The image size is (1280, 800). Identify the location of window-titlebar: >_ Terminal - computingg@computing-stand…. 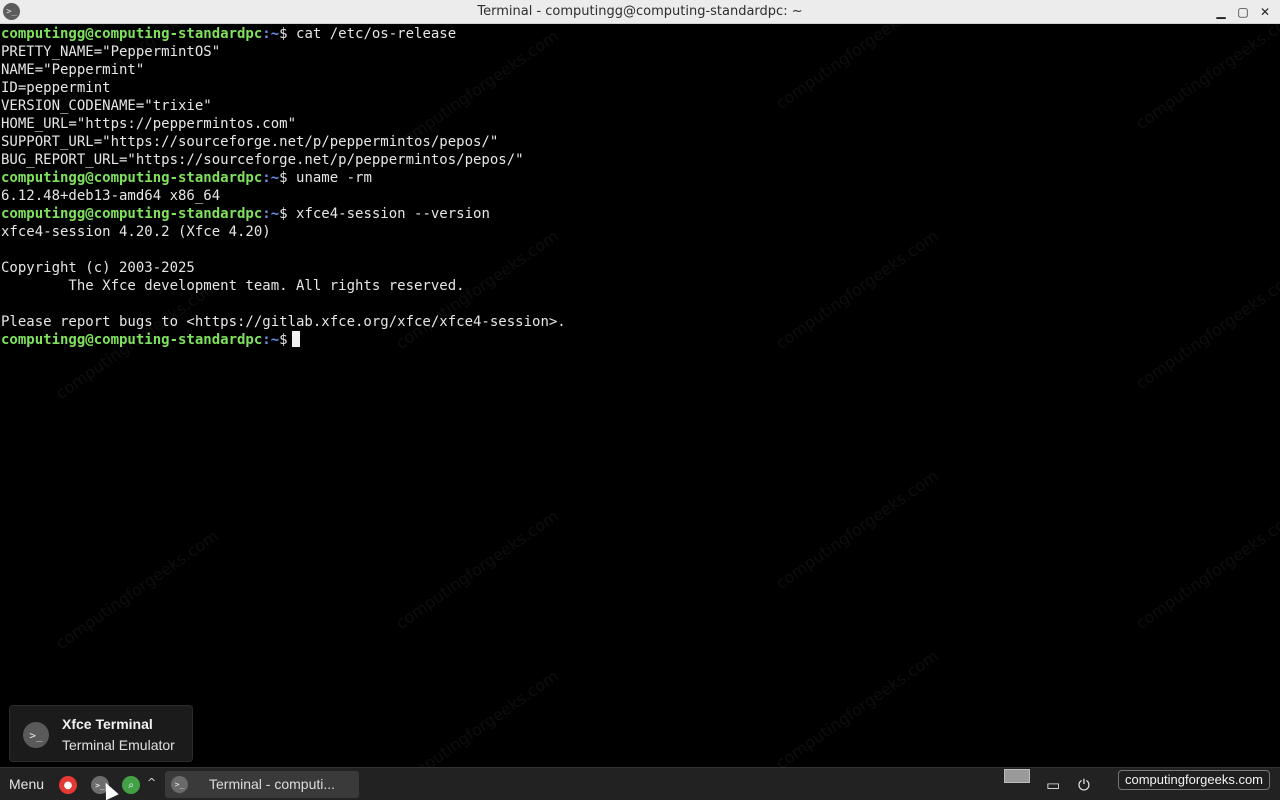
(640, 12).